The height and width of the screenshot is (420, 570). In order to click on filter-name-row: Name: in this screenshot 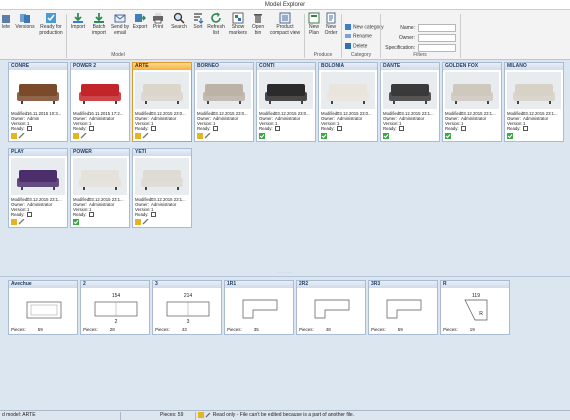, I will do `click(418, 28)`.